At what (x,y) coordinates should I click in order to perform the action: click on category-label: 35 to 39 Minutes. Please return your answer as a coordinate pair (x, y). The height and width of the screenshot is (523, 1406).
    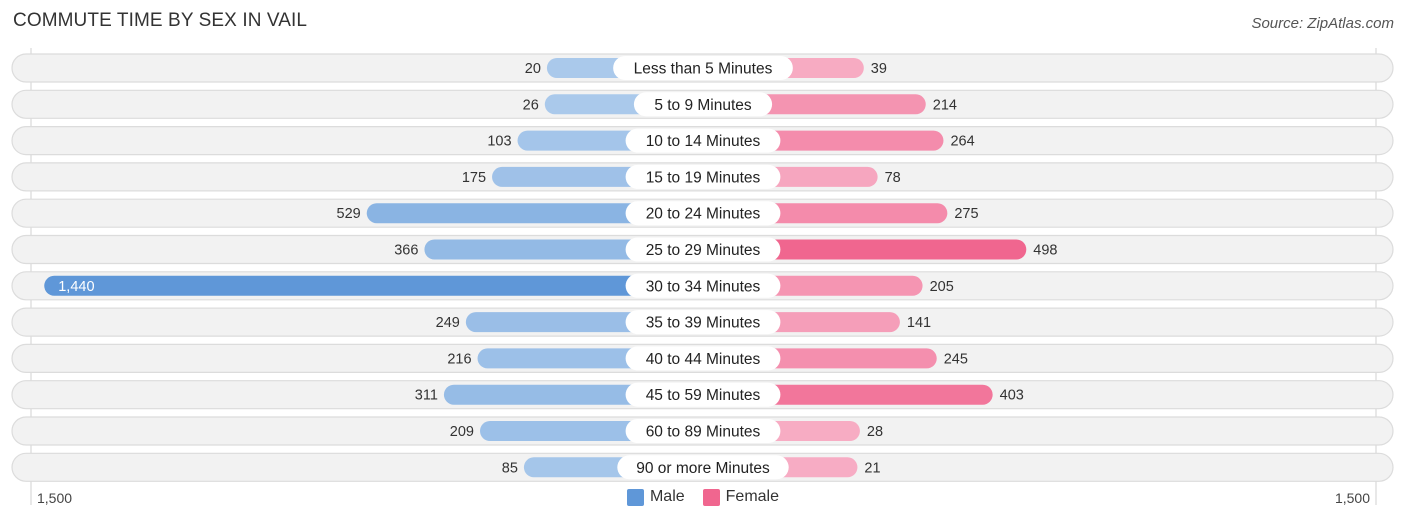
    Looking at the image, I should click on (703, 323).